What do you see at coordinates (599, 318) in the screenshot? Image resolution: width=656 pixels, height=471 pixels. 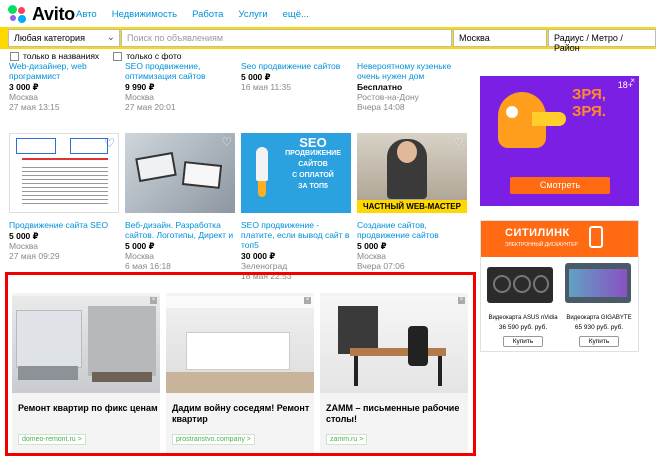 I see `product-name: Видеокарта GIGABYTE` at bounding box center [599, 318].